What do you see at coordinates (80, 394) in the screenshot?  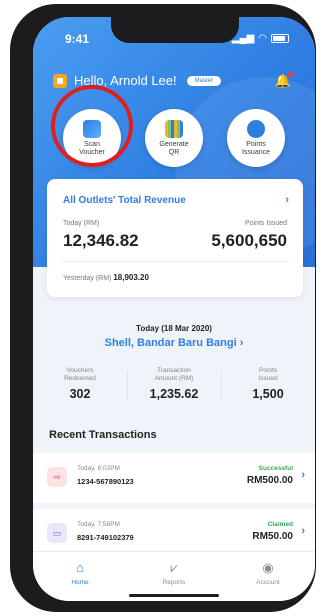 I see `stat-value: 302` at bounding box center [80, 394].